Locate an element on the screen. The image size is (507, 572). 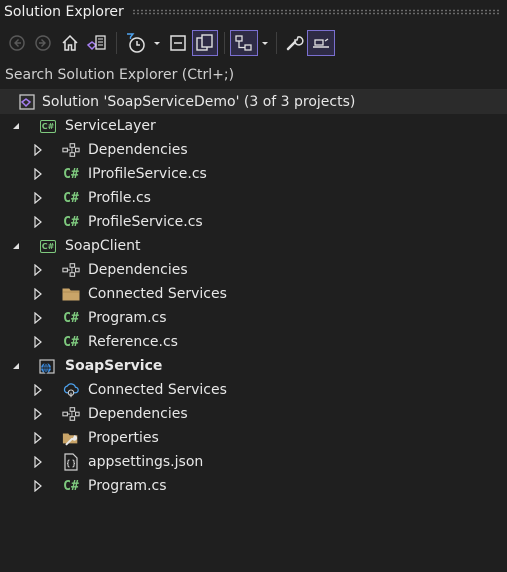
toolbar is located at coordinates (253, 44).